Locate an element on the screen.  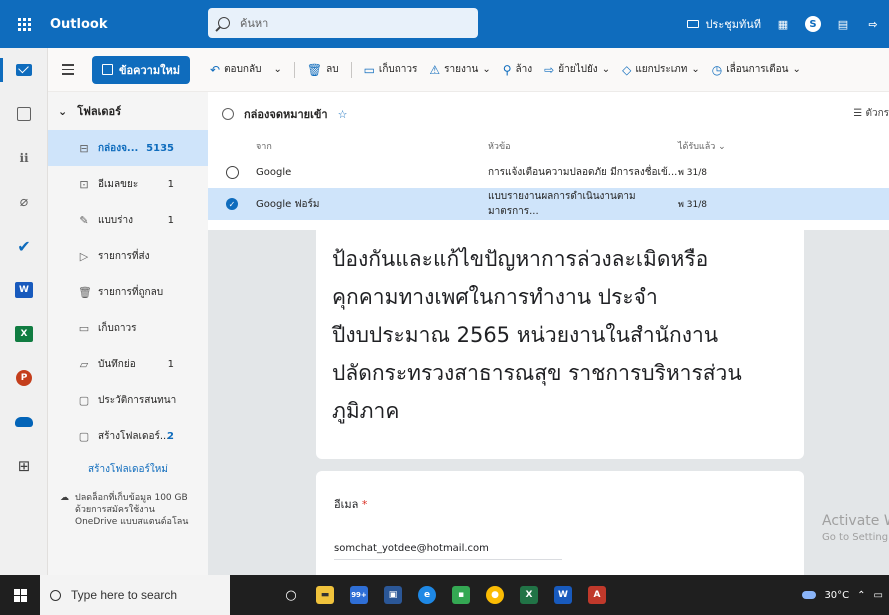
message-sender: Google ฟอร์ม is located at coordinates (288, 204).